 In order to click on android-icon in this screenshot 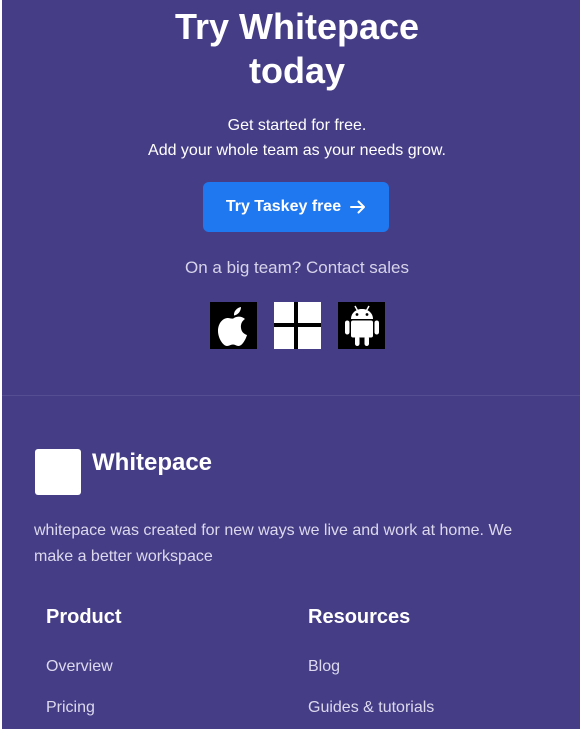, I will do `click(361, 325)`.